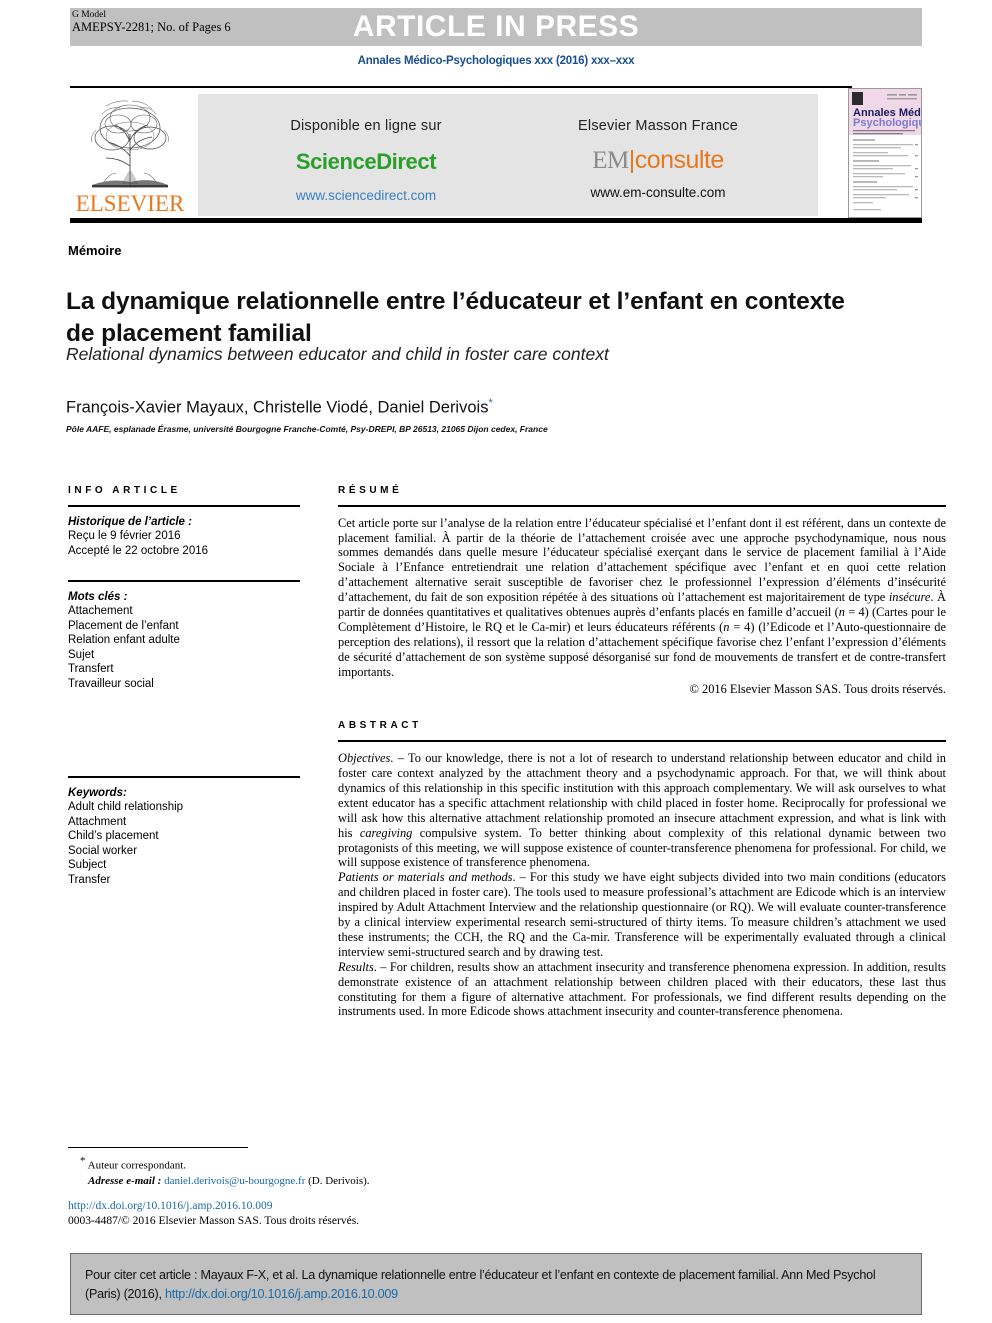  What do you see at coordinates (124, 640) in the screenshot?
I see `keyword-item: Relation enfant adulte` at bounding box center [124, 640].